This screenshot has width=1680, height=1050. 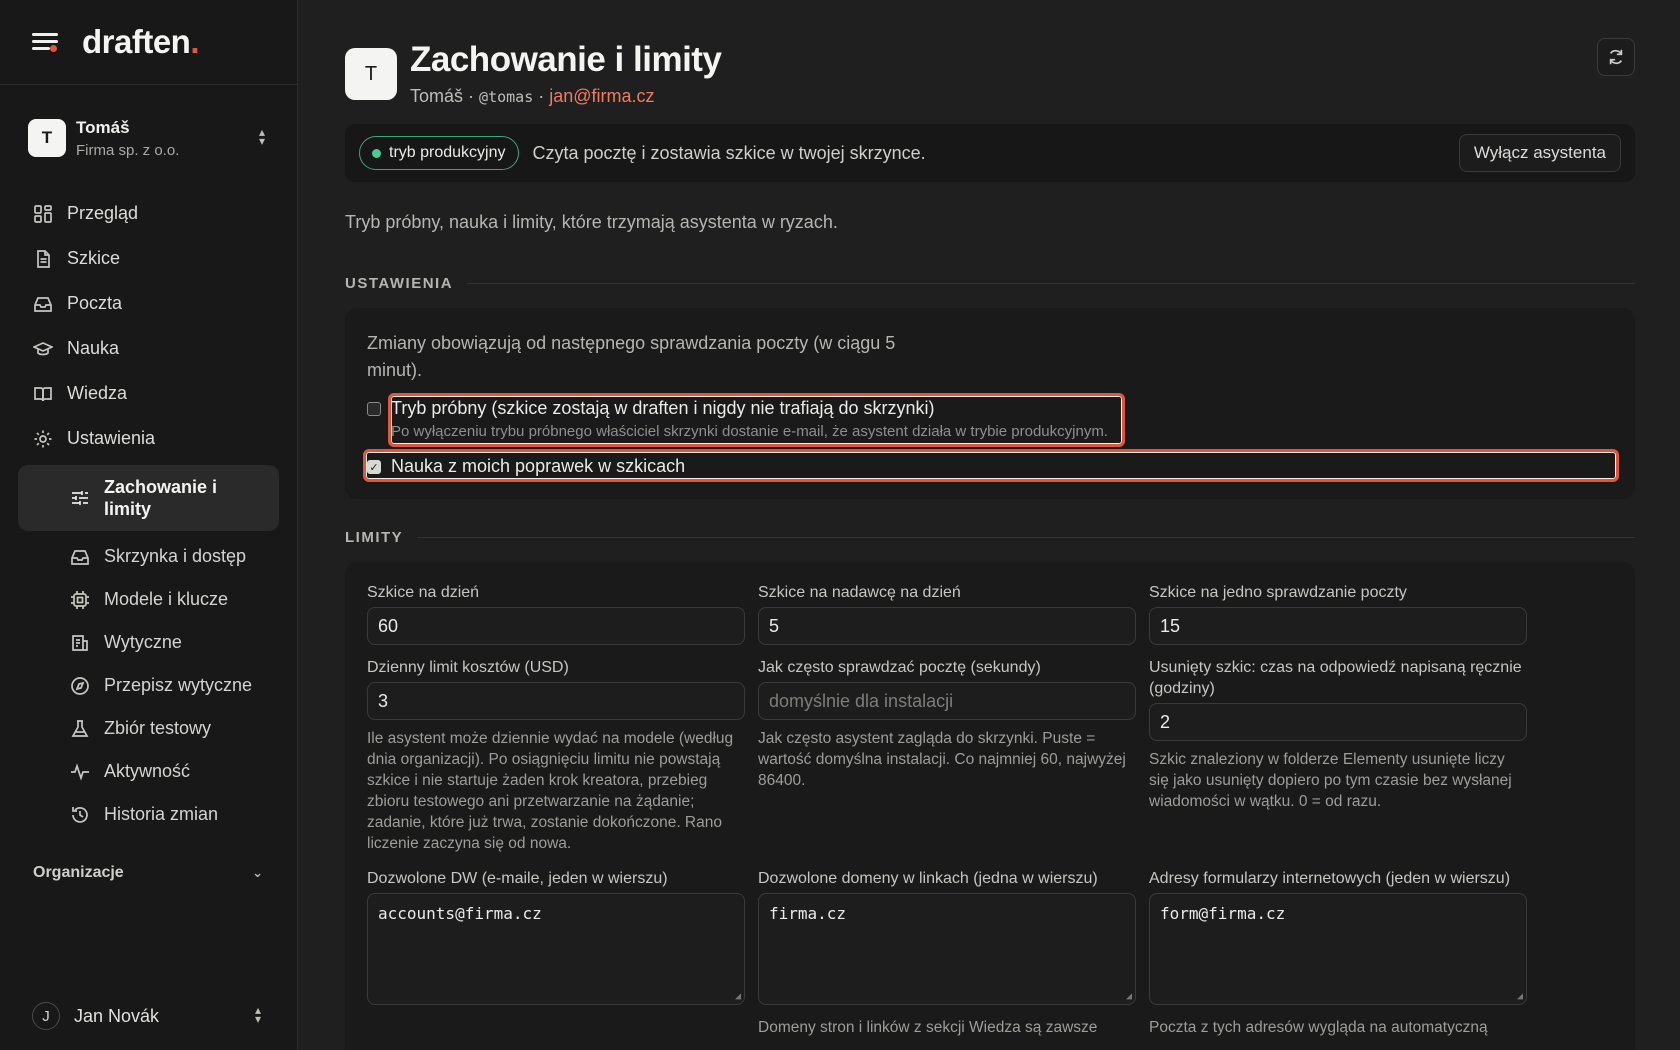 What do you see at coordinates (43, 349) in the screenshot?
I see `graduation-cap-icon` at bounding box center [43, 349].